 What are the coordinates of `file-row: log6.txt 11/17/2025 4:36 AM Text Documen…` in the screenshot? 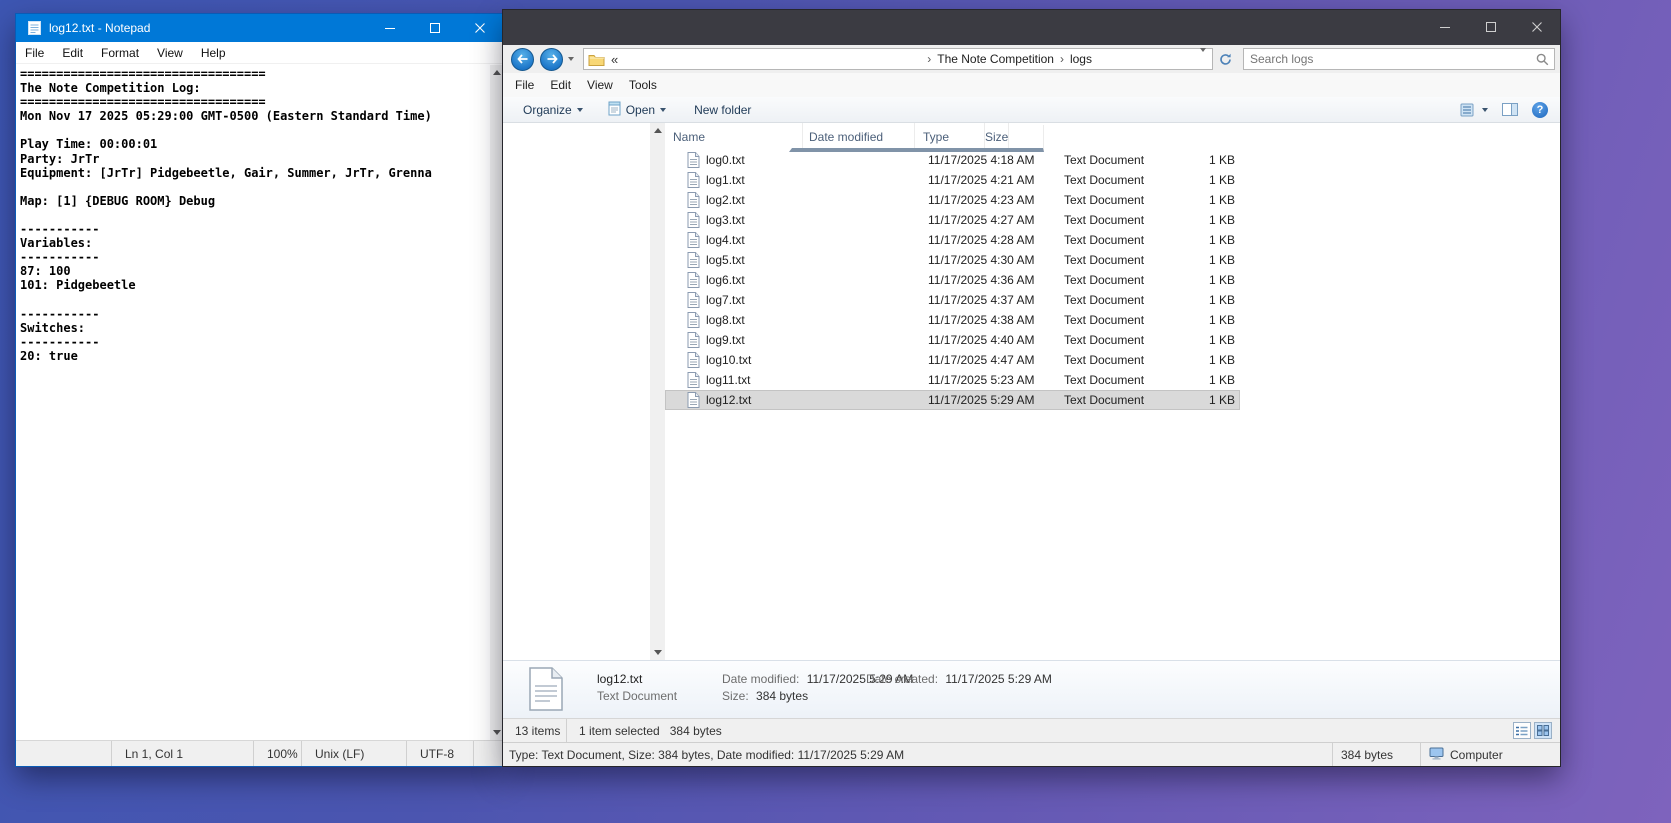 It's located at (952, 280).